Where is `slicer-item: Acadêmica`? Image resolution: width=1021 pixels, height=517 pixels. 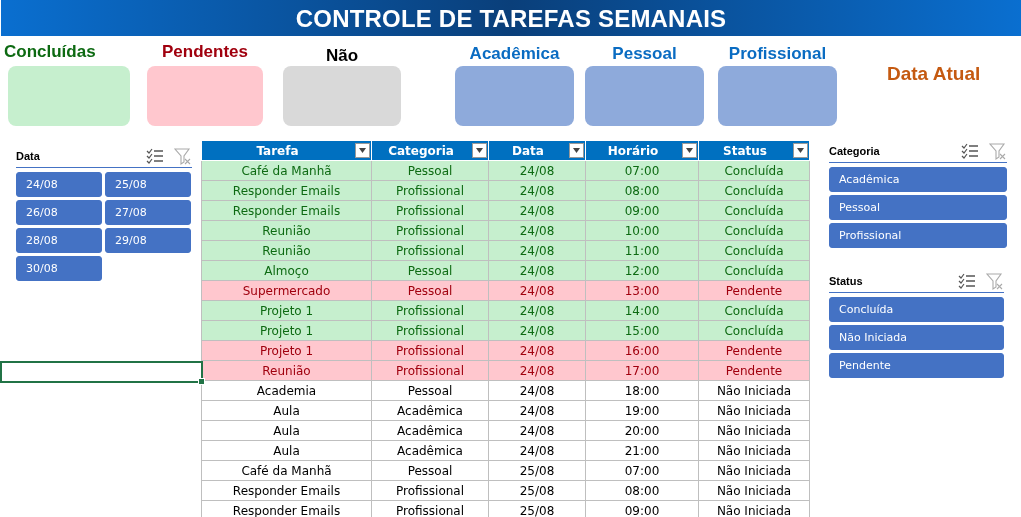 slicer-item: Acadêmica is located at coordinates (918, 179).